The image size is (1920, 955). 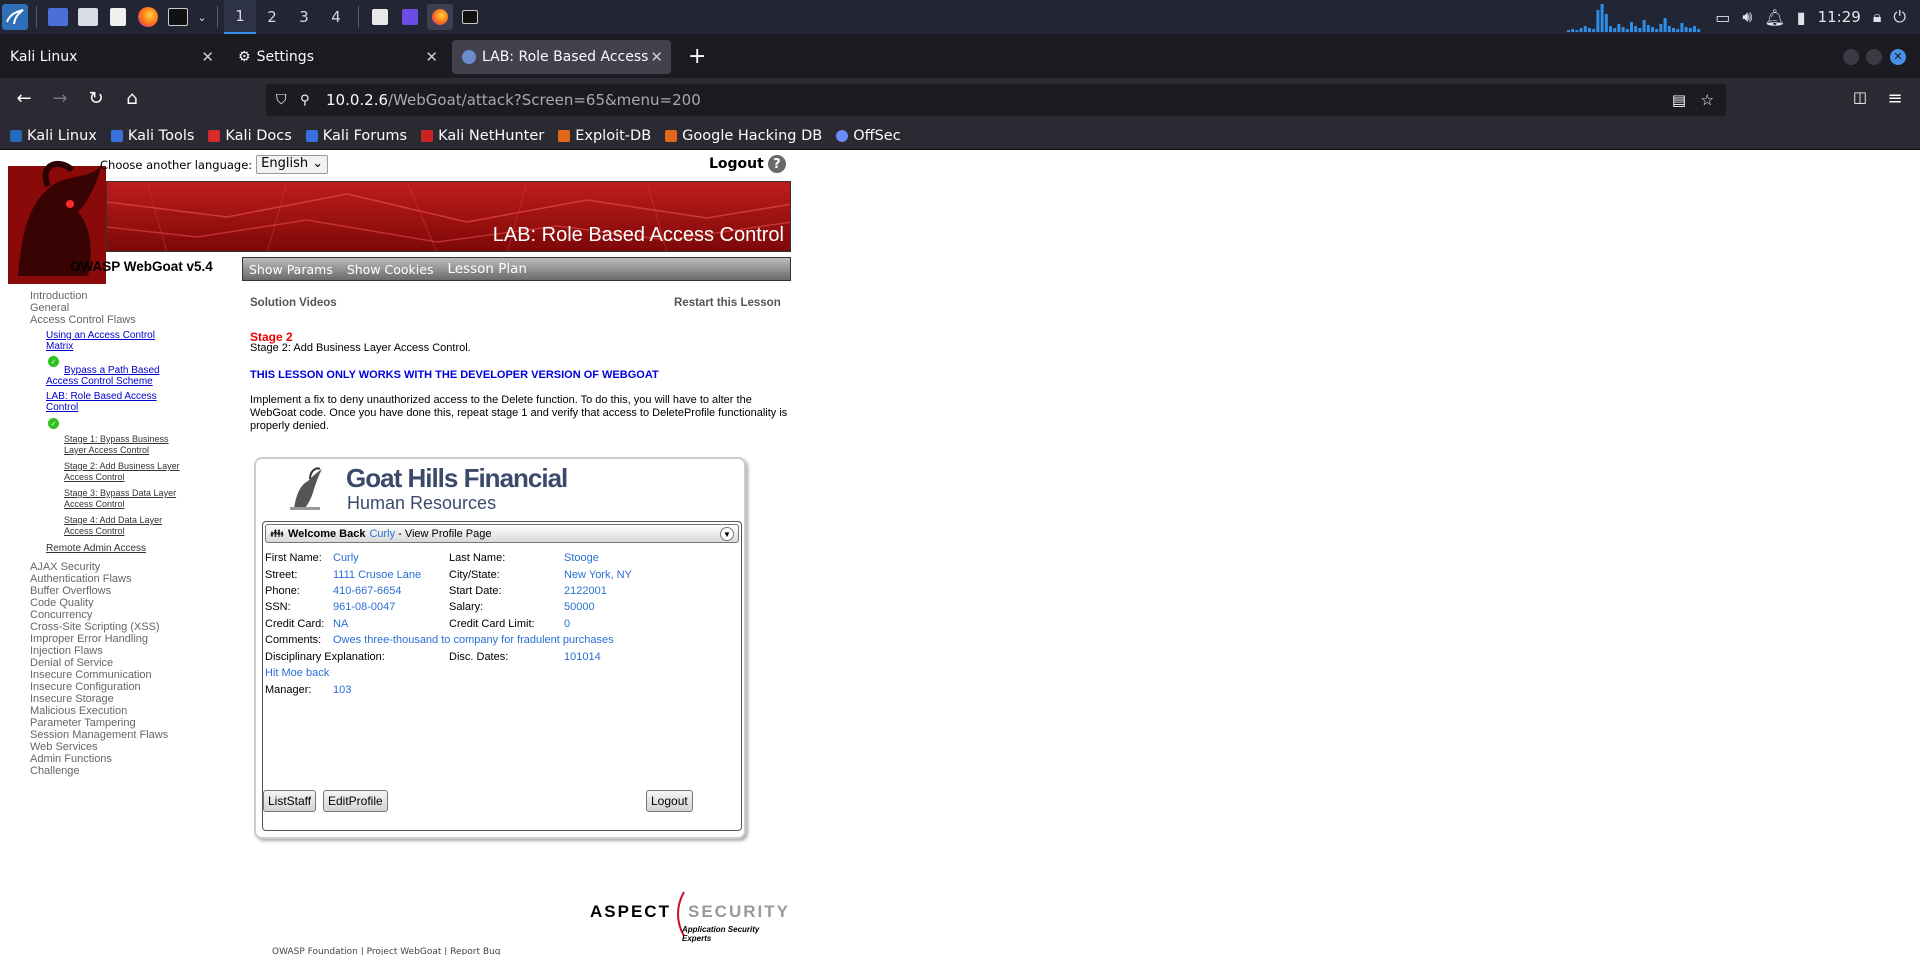 What do you see at coordinates (304, 17) in the screenshot?
I see `workspace-3: 3` at bounding box center [304, 17].